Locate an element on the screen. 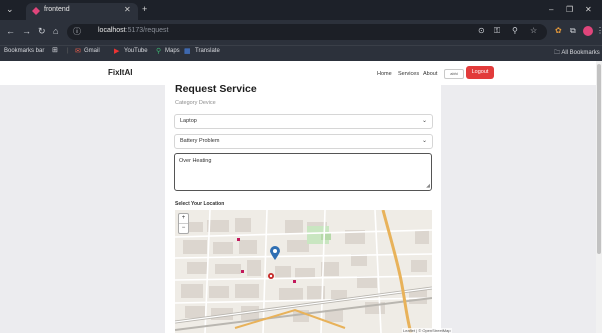 This screenshot has height=333, width=602. nav-about: About is located at coordinates (430, 74).